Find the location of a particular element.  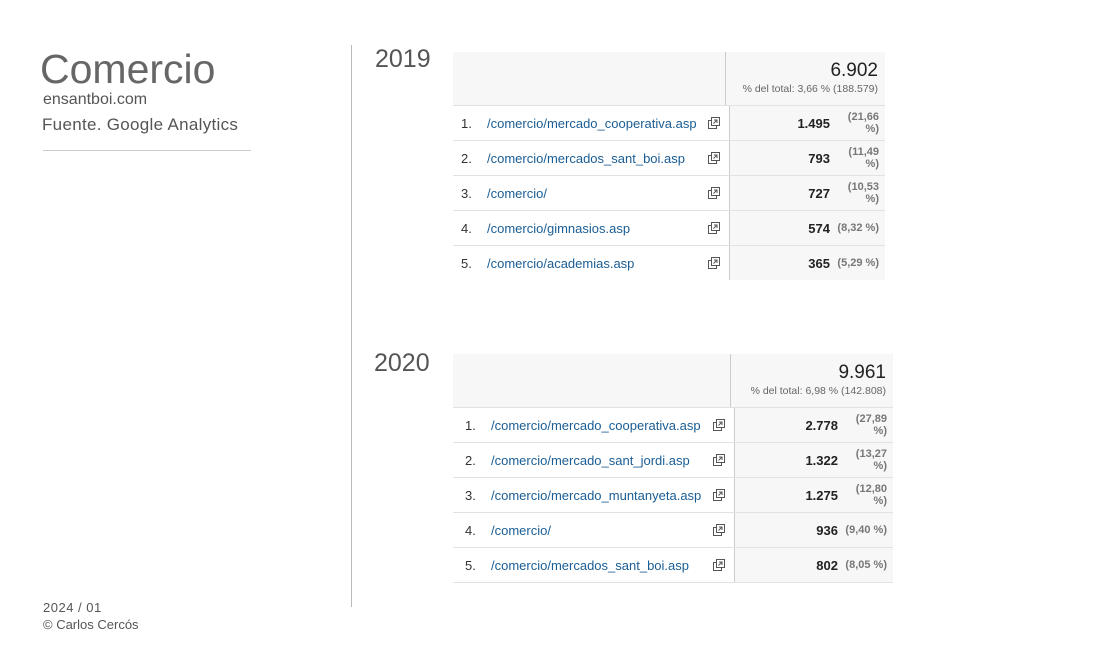

metric-cell: 1.495 (21,66 %) is located at coordinates (807, 123).